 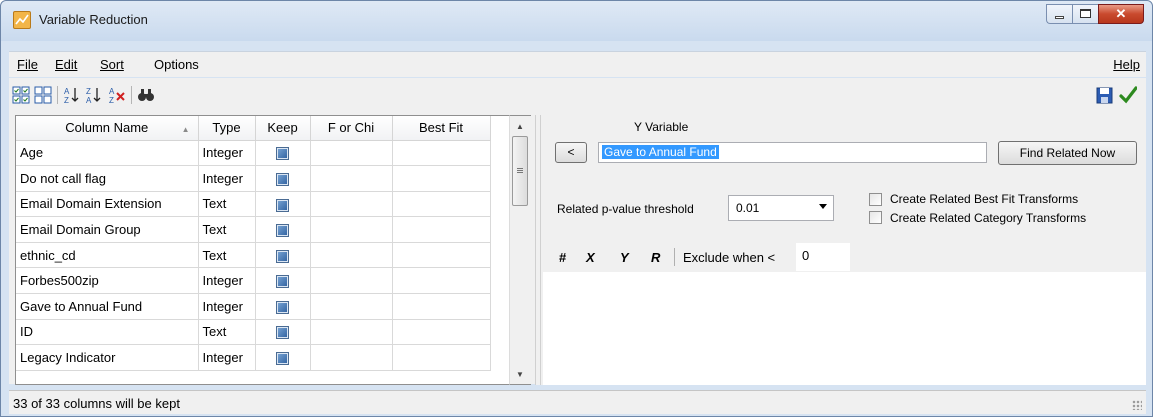 What do you see at coordinates (227, 128) in the screenshot?
I see `header-type: Type` at bounding box center [227, 128].